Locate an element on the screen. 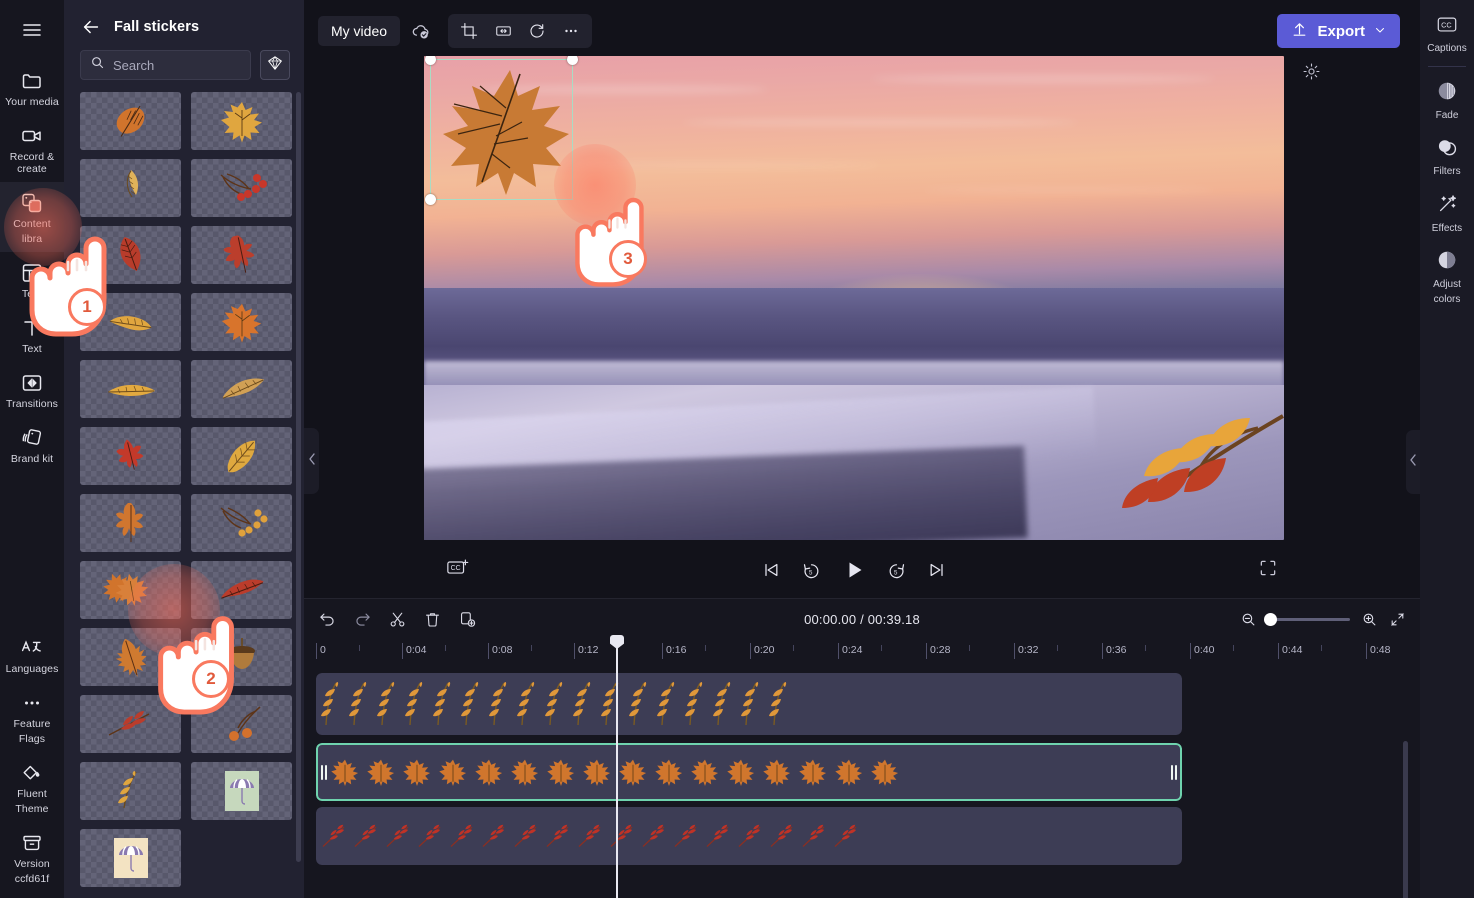  skip-to-end-icon is located at coordinates (937, 570).